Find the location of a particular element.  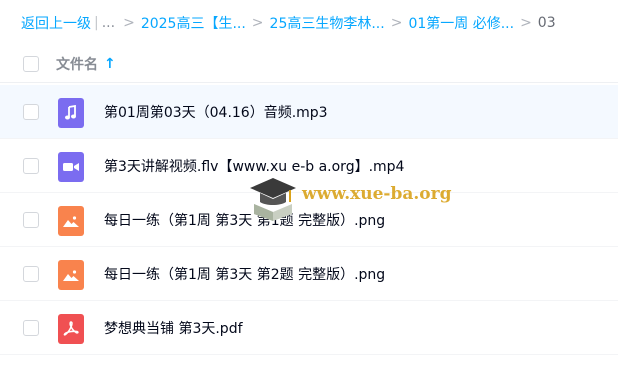

file-row: 梦想典当铺 第3天.pdf is located at coordinates (309, 328).